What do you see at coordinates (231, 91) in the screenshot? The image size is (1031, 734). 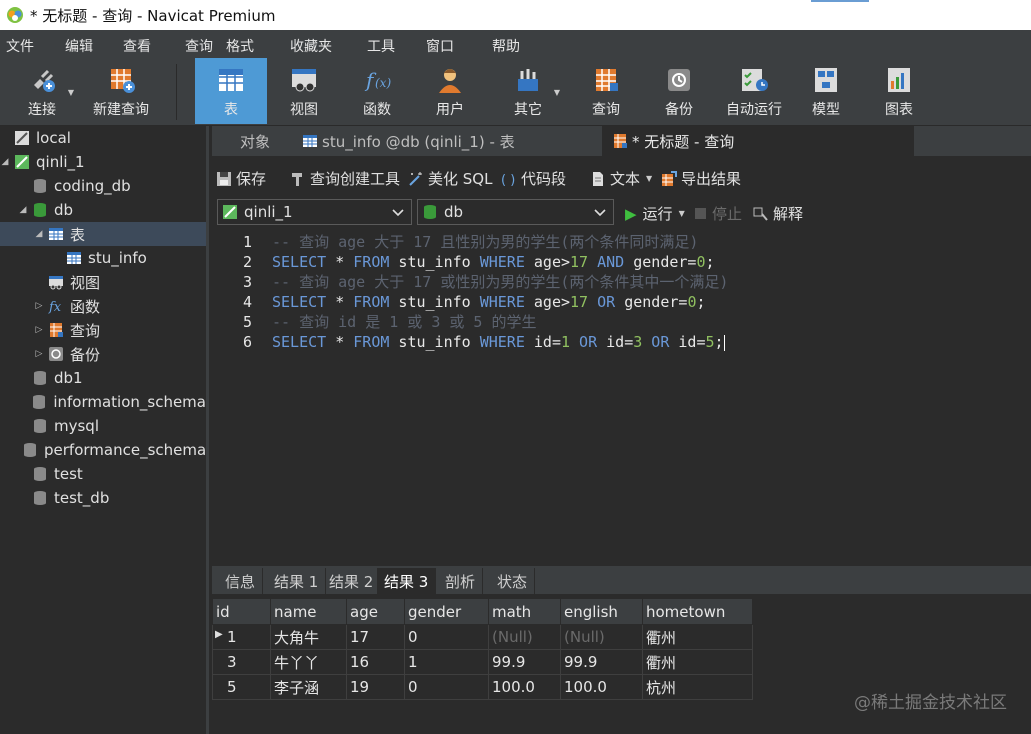 I see `table-button: 表` at bounding box center [231, 91].